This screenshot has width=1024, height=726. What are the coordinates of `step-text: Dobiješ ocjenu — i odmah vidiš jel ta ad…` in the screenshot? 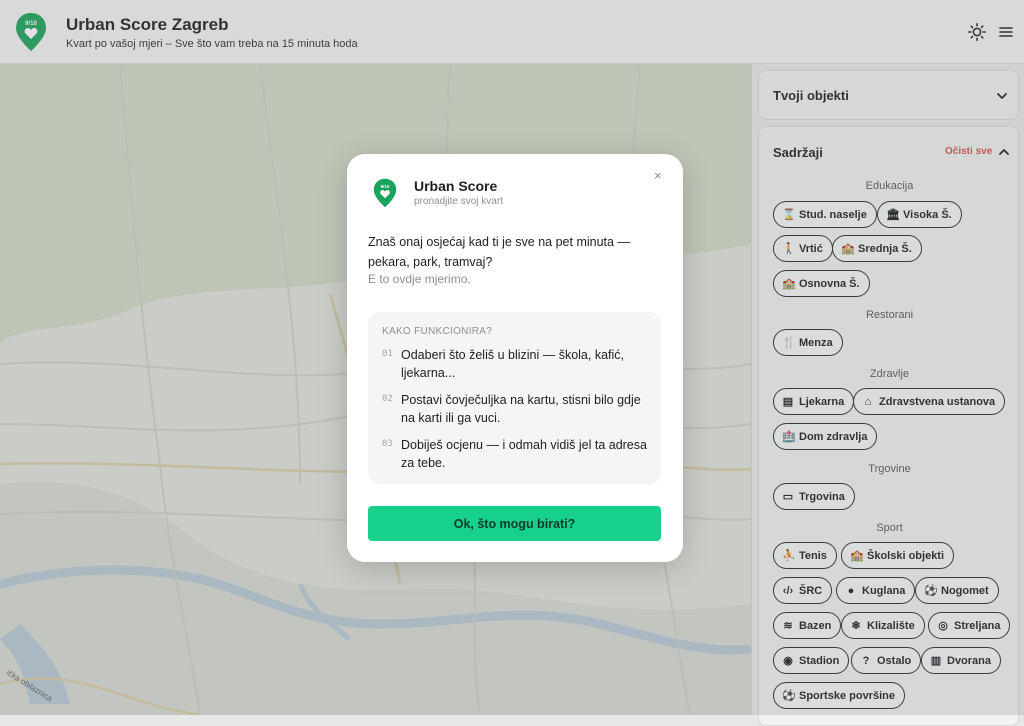 It's located at (524, 454).